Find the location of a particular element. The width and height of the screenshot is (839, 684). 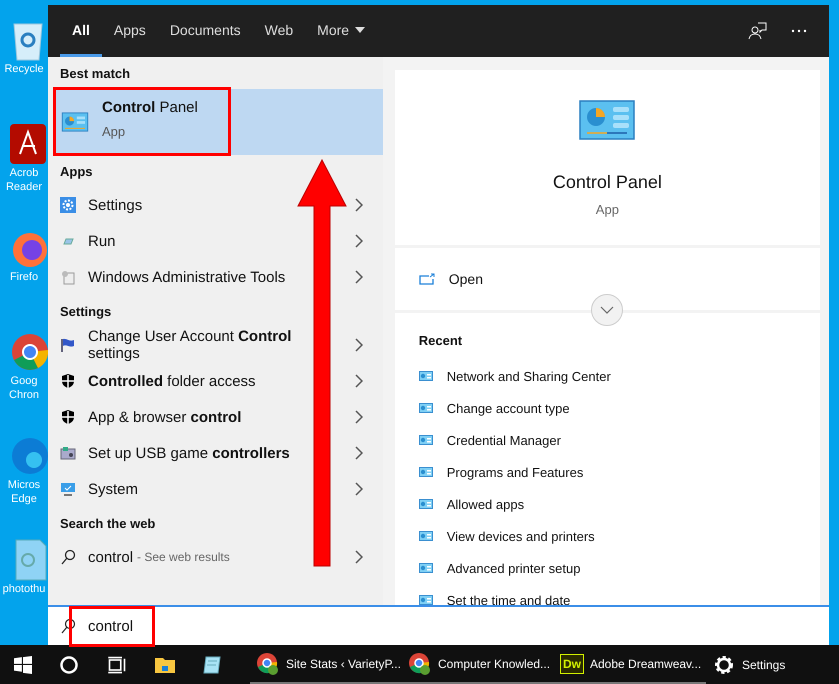

open-action: Open is located at coordinates (450, 279).